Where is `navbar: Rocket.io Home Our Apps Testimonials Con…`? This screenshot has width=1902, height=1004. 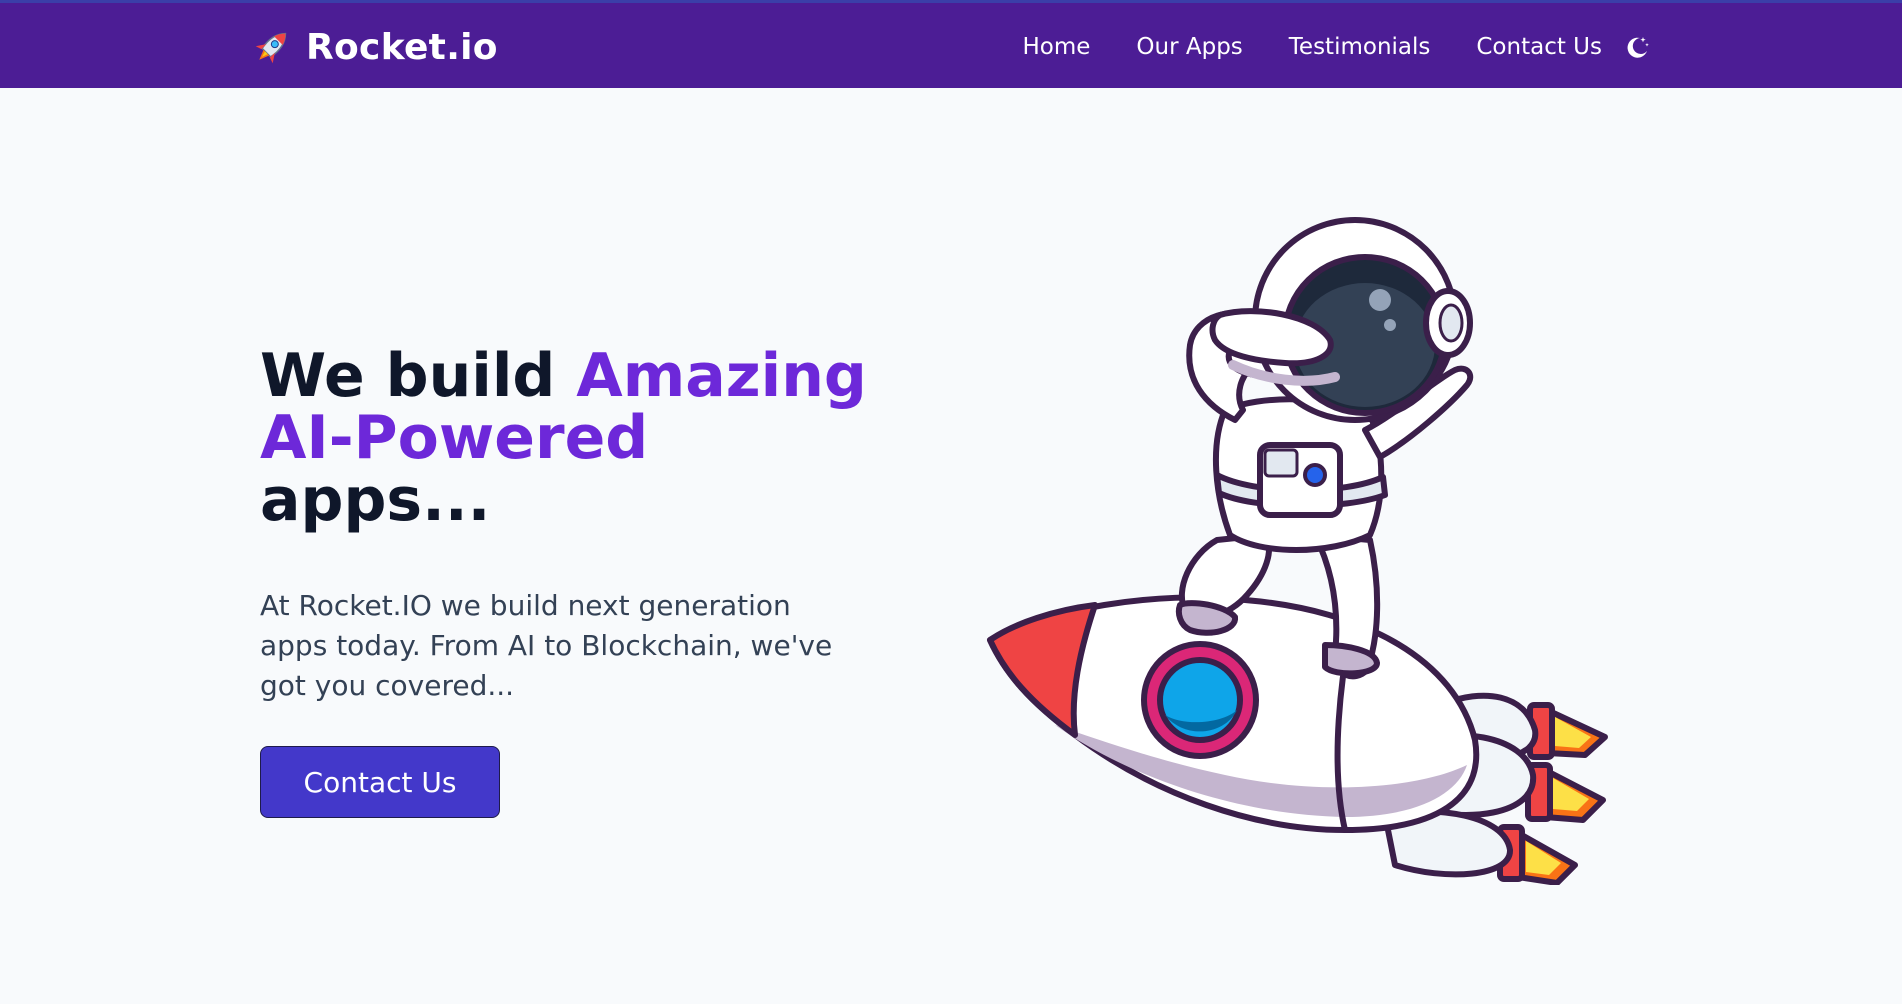
navbar: Rocket.io Home Our Apps Testimonials Con… is located at coordinates (951, 44).